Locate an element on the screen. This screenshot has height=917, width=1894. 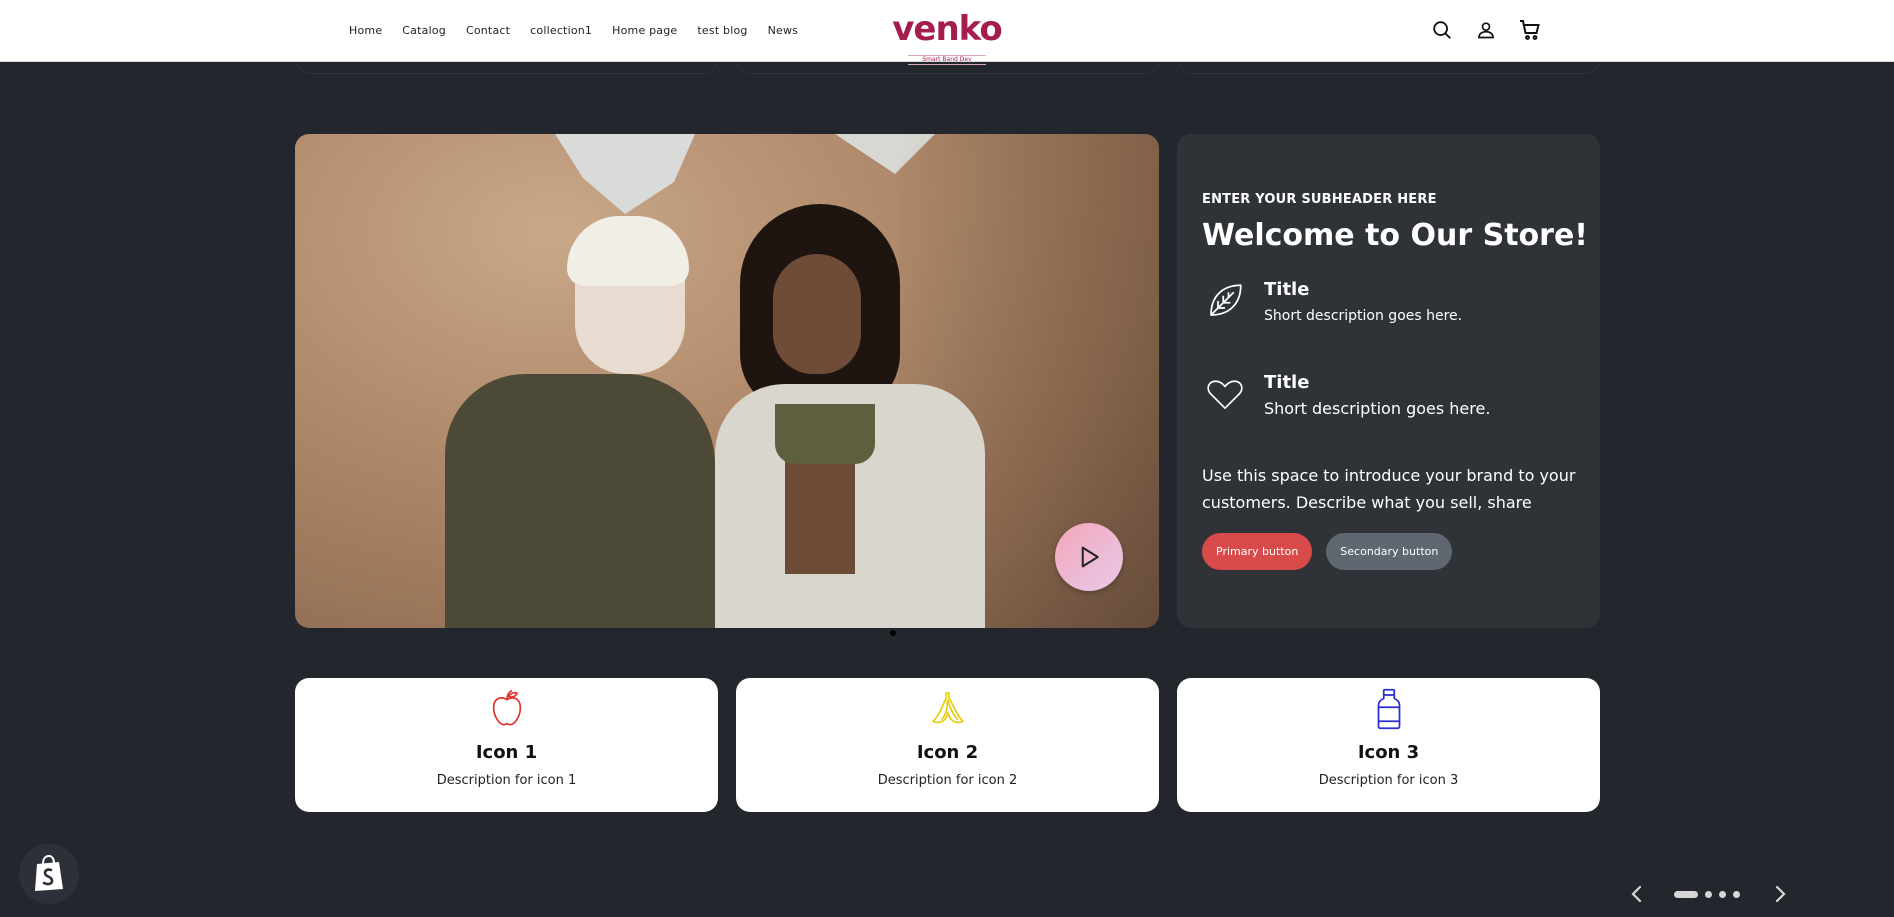
account-icon is located at coordinates (1486, 30).